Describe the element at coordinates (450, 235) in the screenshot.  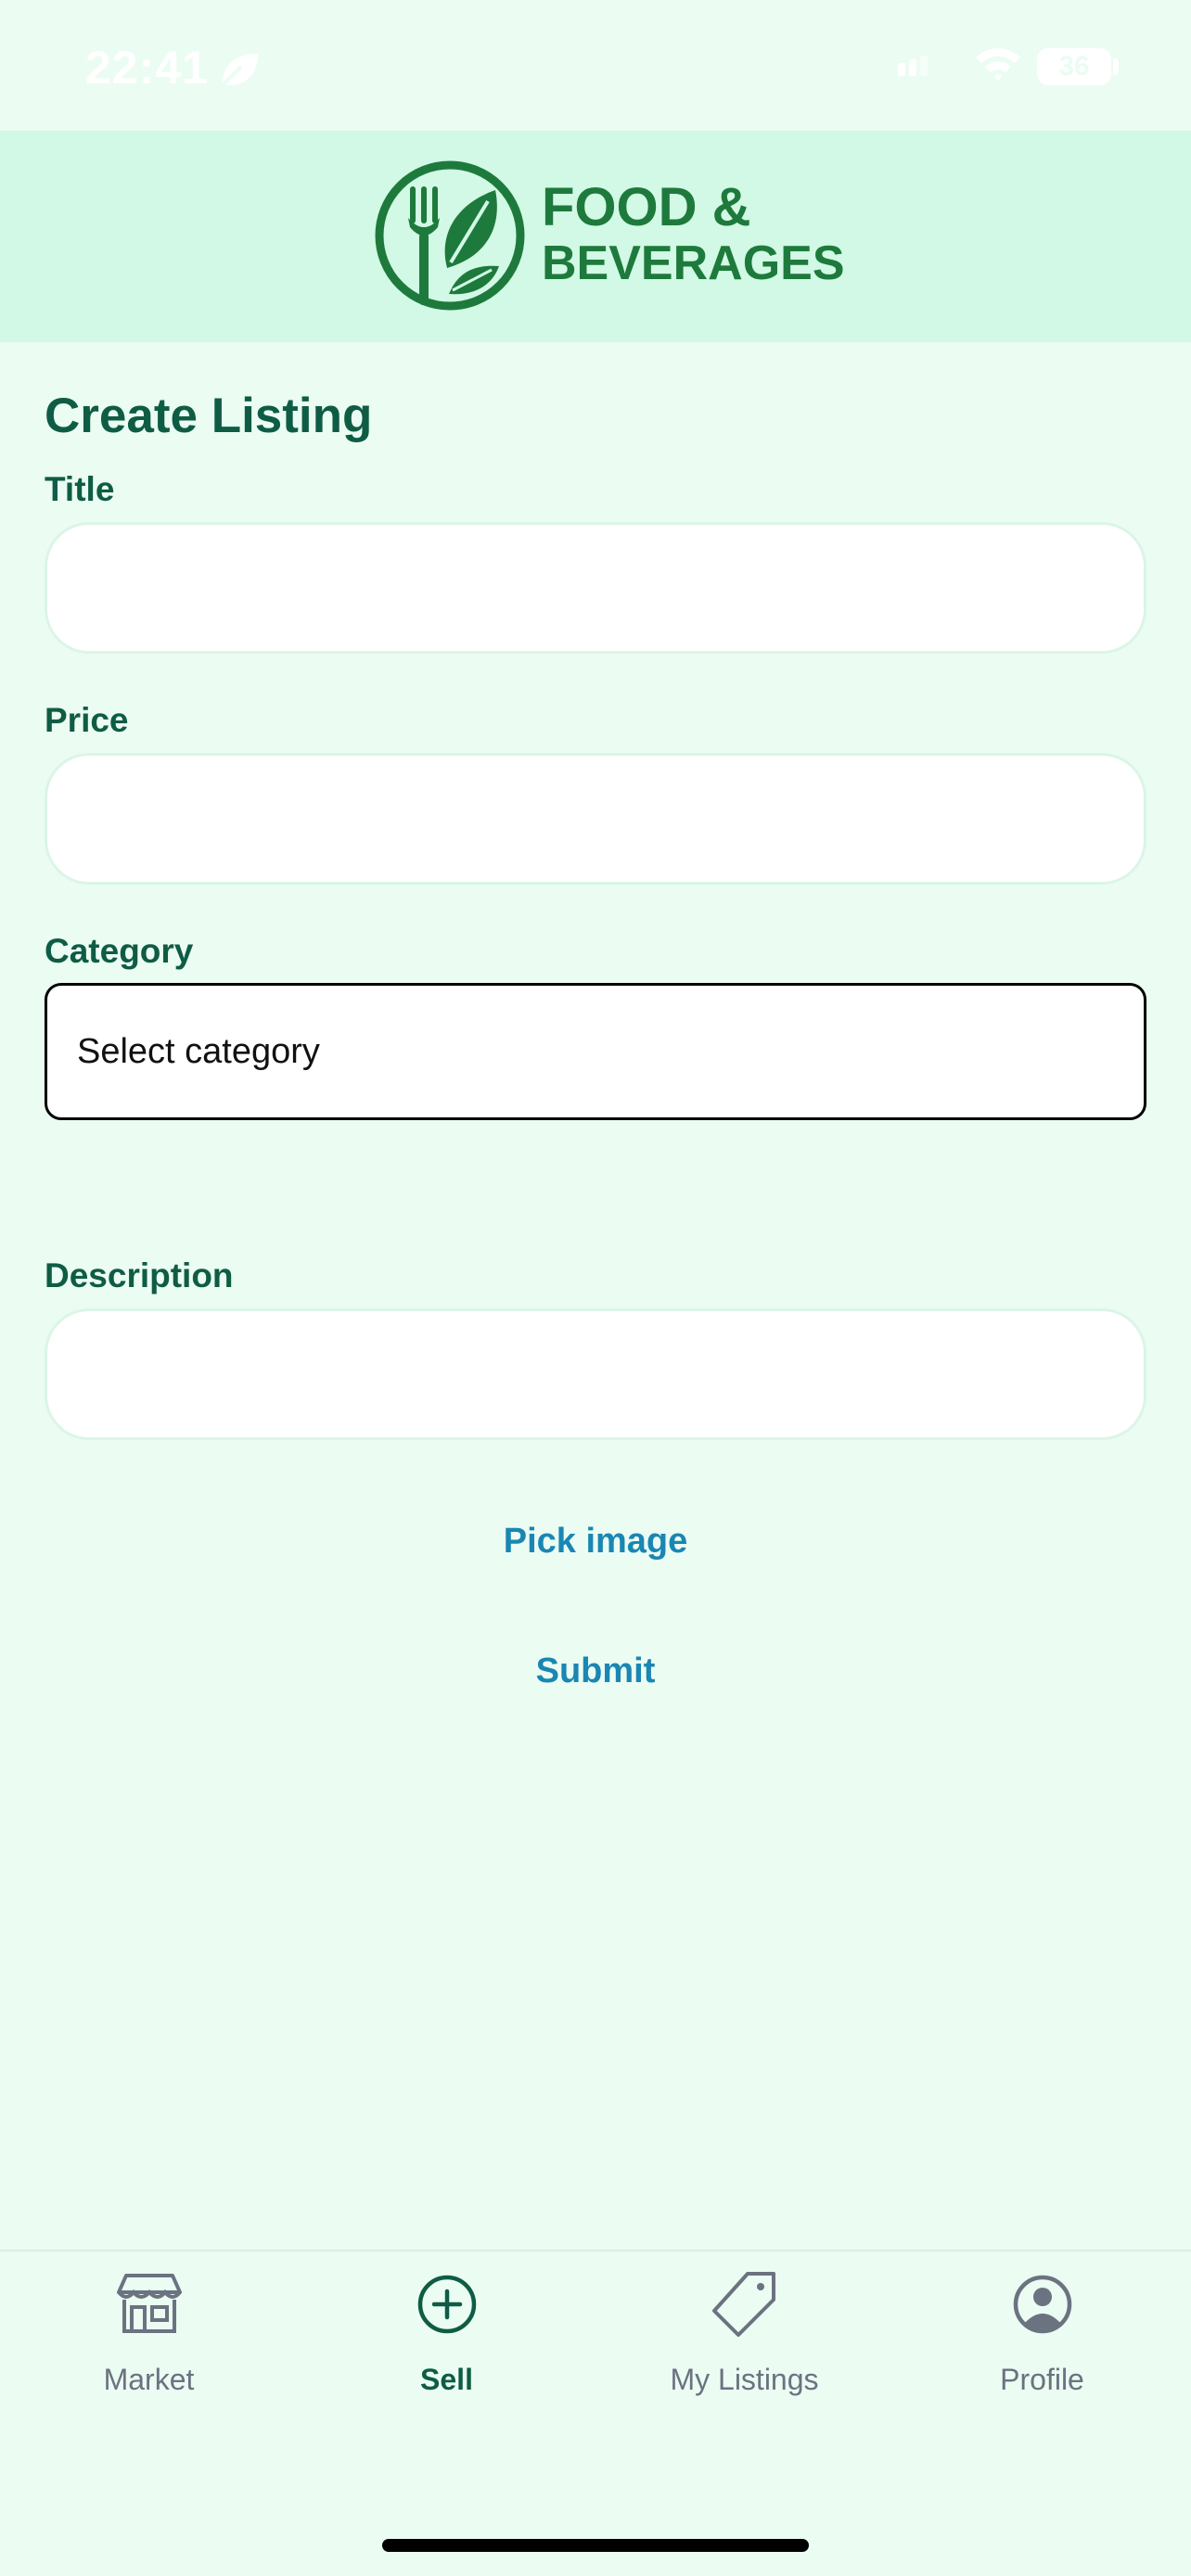
I see `fork-leaf-logo-icon` at that location.